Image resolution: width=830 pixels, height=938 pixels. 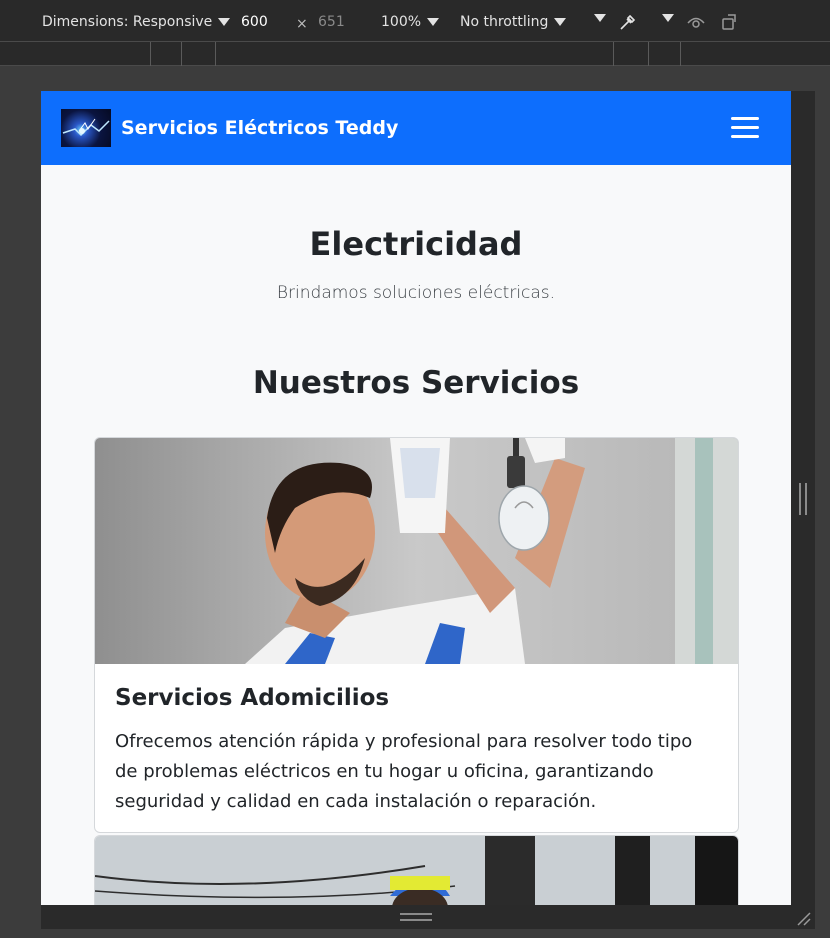 I want to click on devtools-ruler, so click(x=415, y=54).